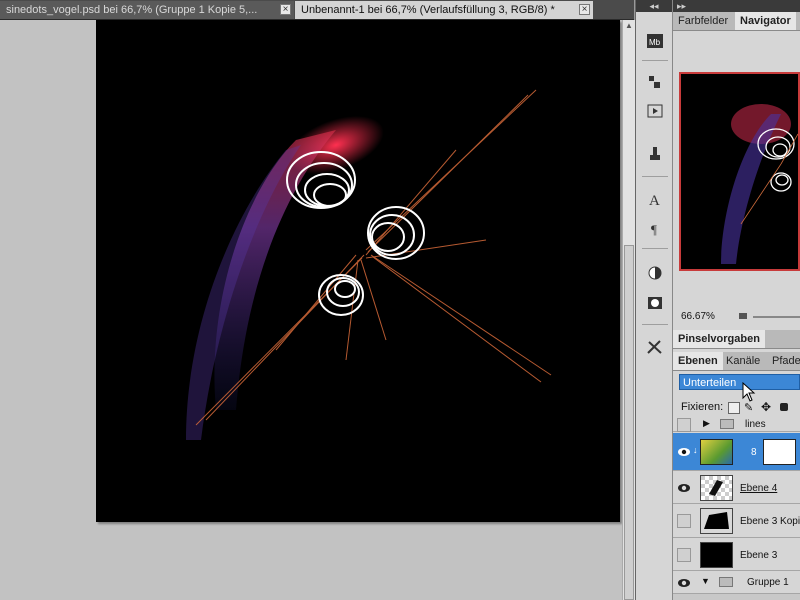 This screenshot has height=600, width=800. What do you see at coordinates (655, 155) in the screenshot?
I see `clone-source-icon` at bounding box center [655, 155].